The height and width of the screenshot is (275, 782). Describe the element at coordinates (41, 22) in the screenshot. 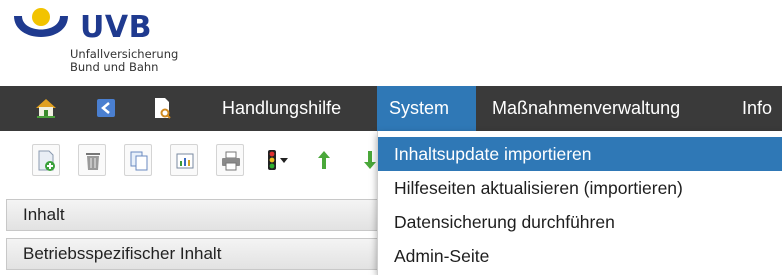

I see `uvb-logo-mark` at that location.